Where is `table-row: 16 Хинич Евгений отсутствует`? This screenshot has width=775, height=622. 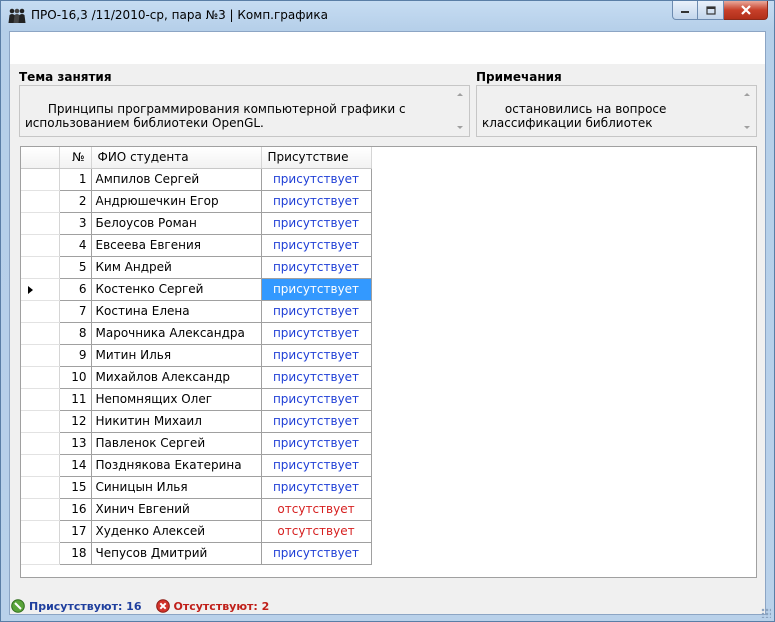 table-row: 16 Хинич Евгений отсутствует is located at coordinates (196, 509).